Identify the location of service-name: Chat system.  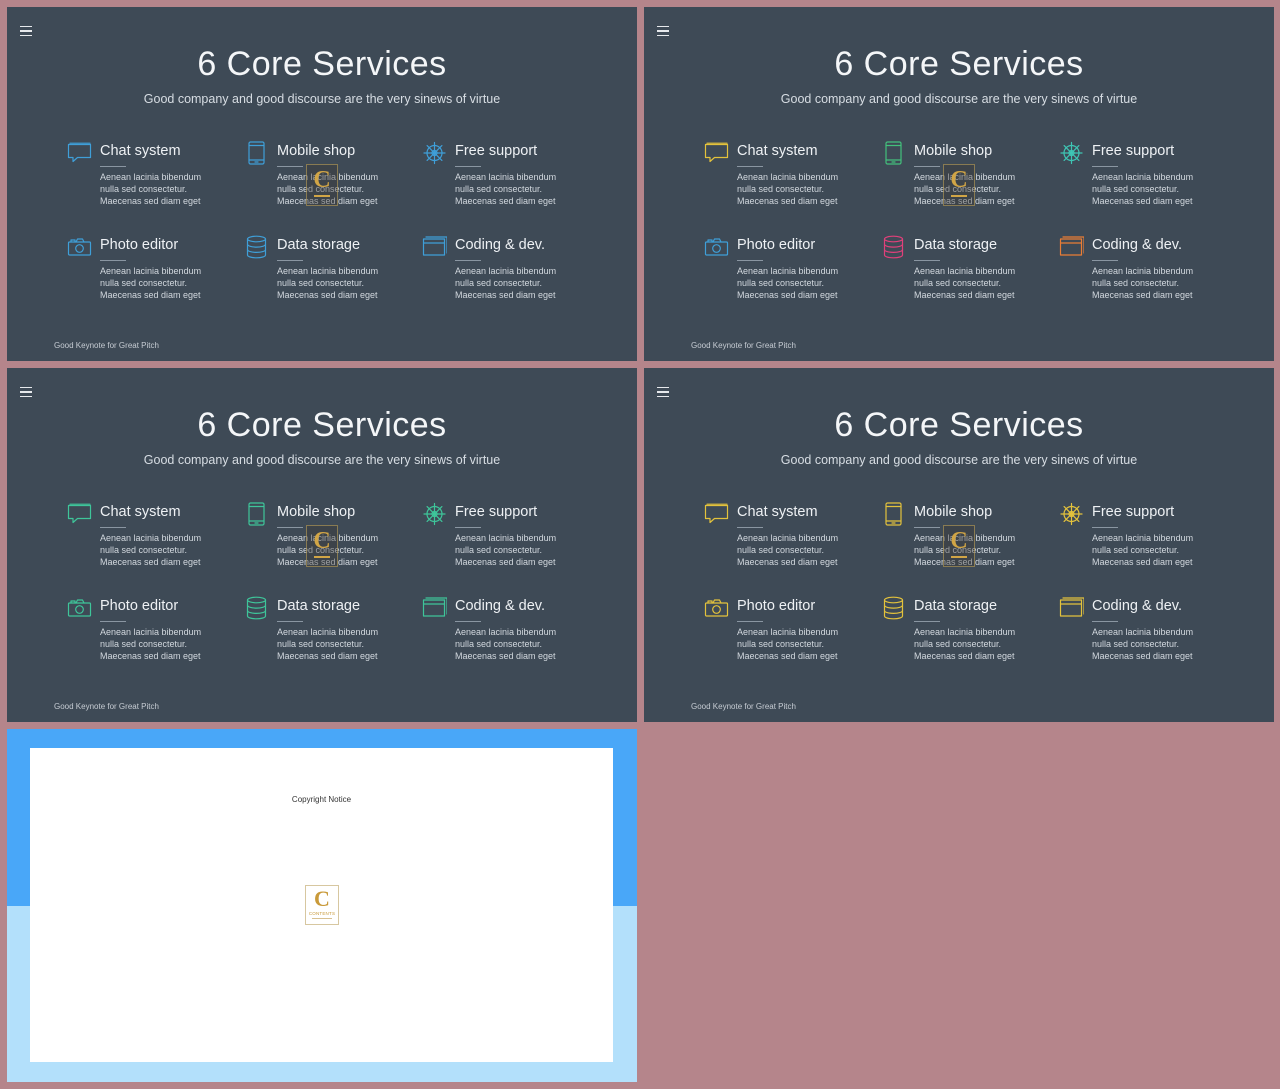
(140, 151).